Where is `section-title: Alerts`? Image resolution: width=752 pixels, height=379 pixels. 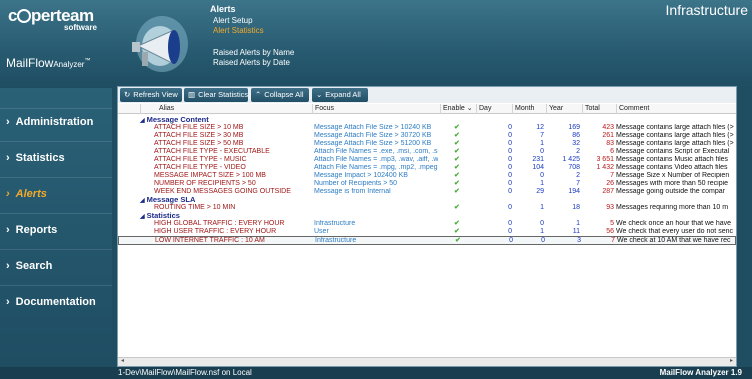
section-title: Alerts is located at coordinates (223, 9).